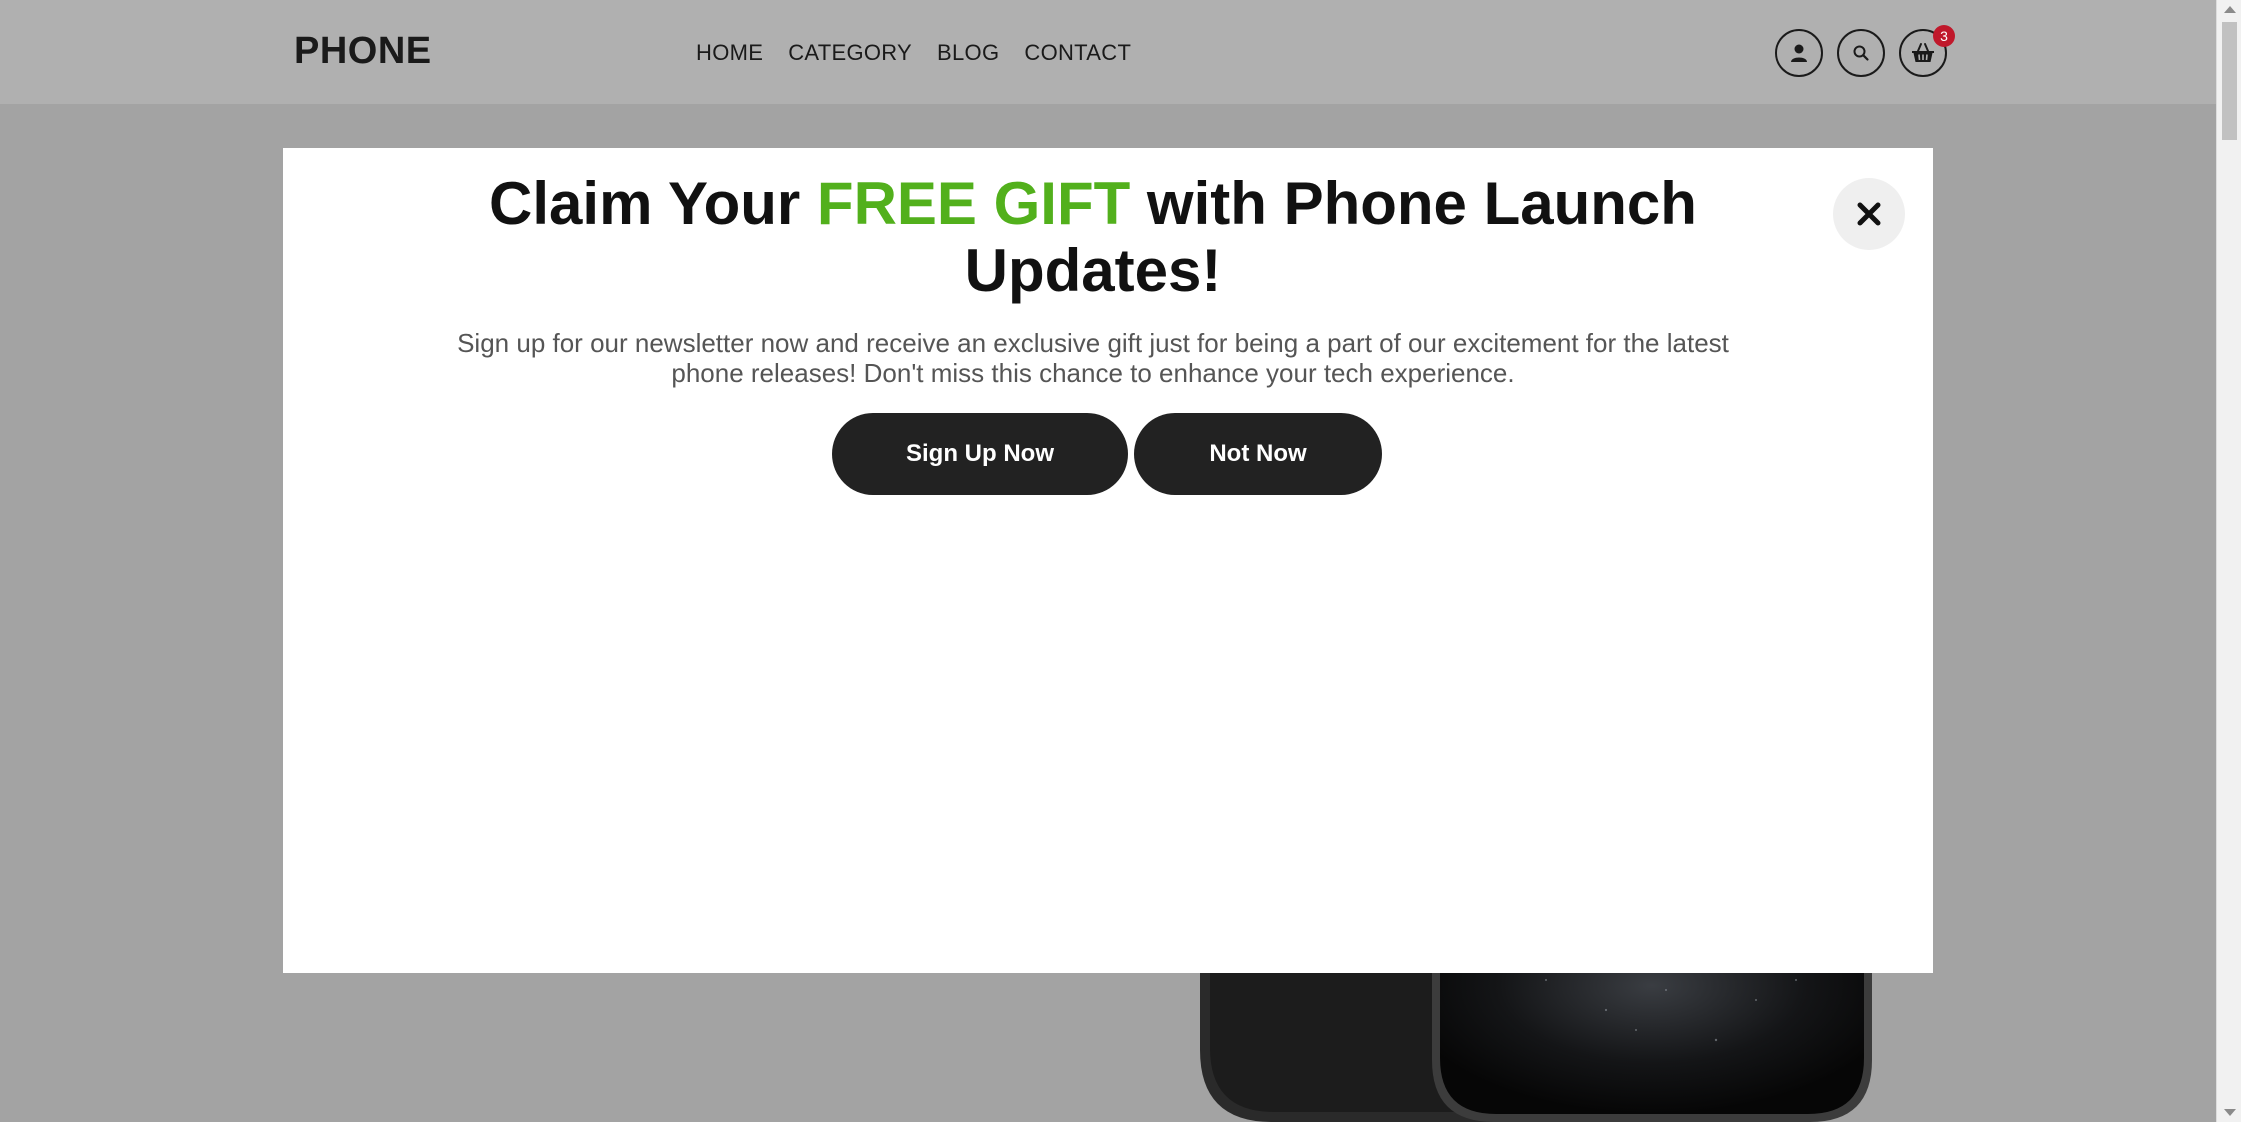 The width and height of the screenshot is (2241, 1122). I want to click on scroll-down-arrow-icon, so click(2230, 1112).